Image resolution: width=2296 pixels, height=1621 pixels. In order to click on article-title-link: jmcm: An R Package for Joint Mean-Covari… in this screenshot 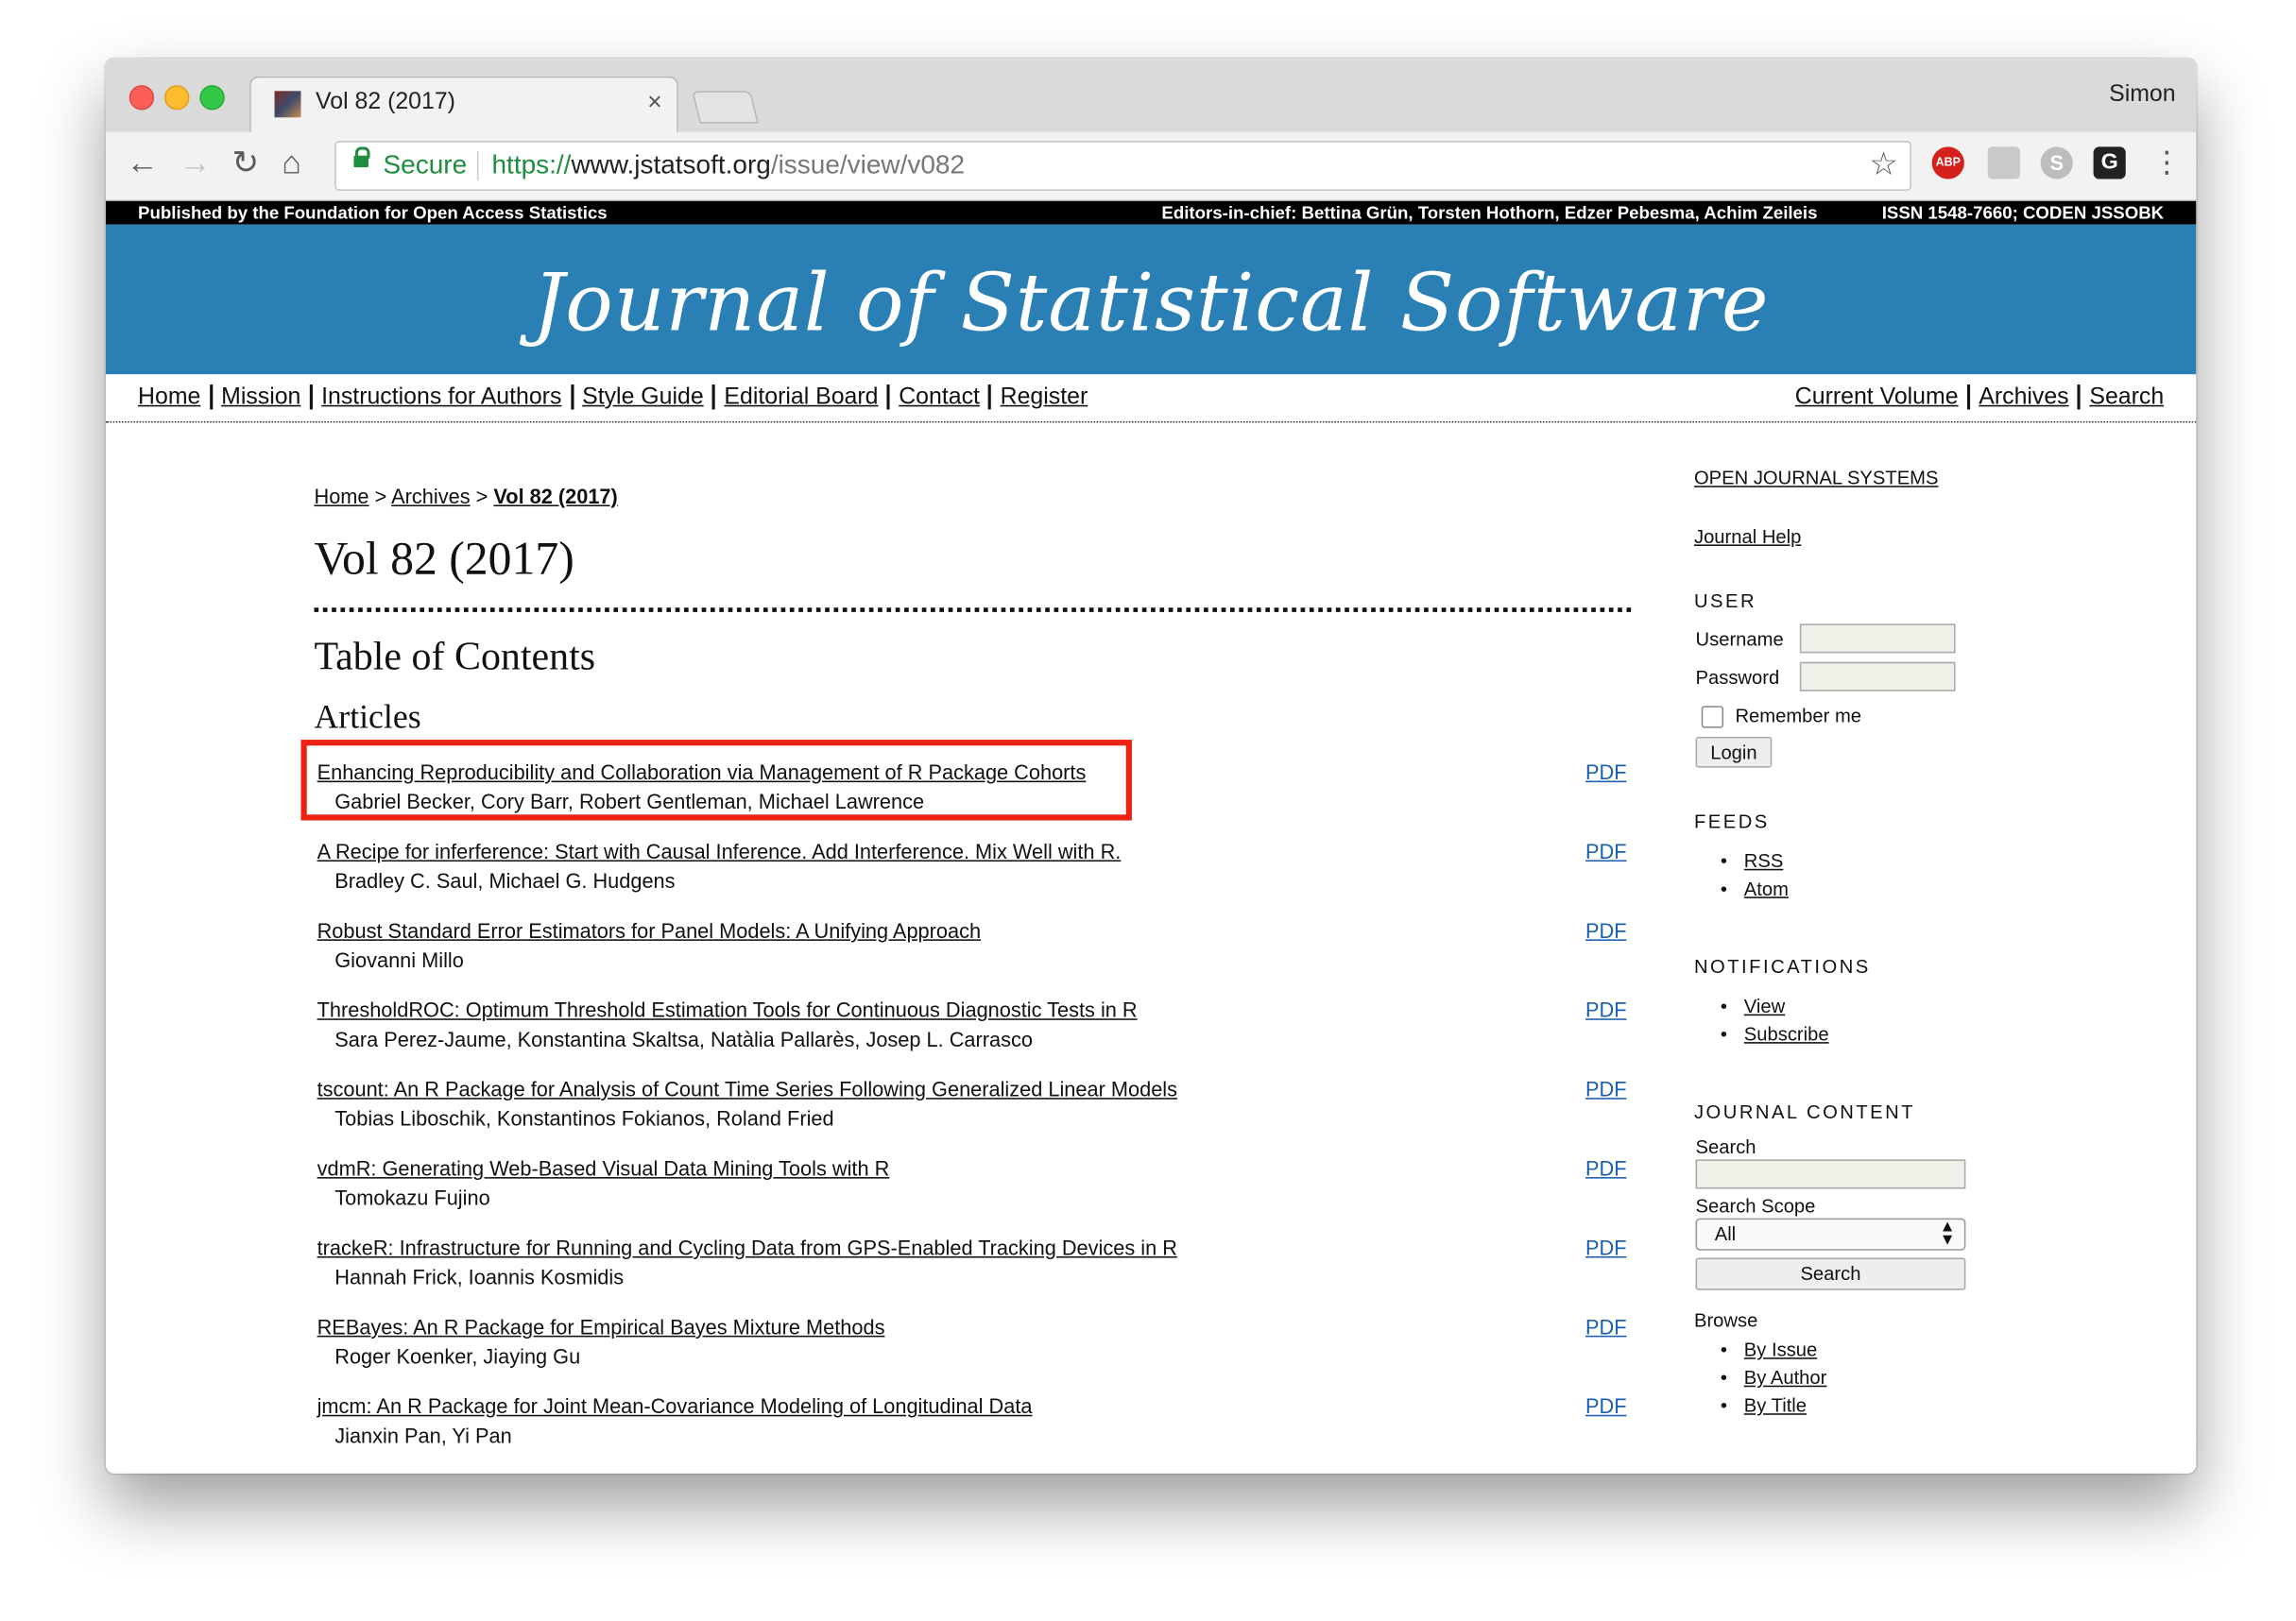, I will do `click(675, 1406)`.